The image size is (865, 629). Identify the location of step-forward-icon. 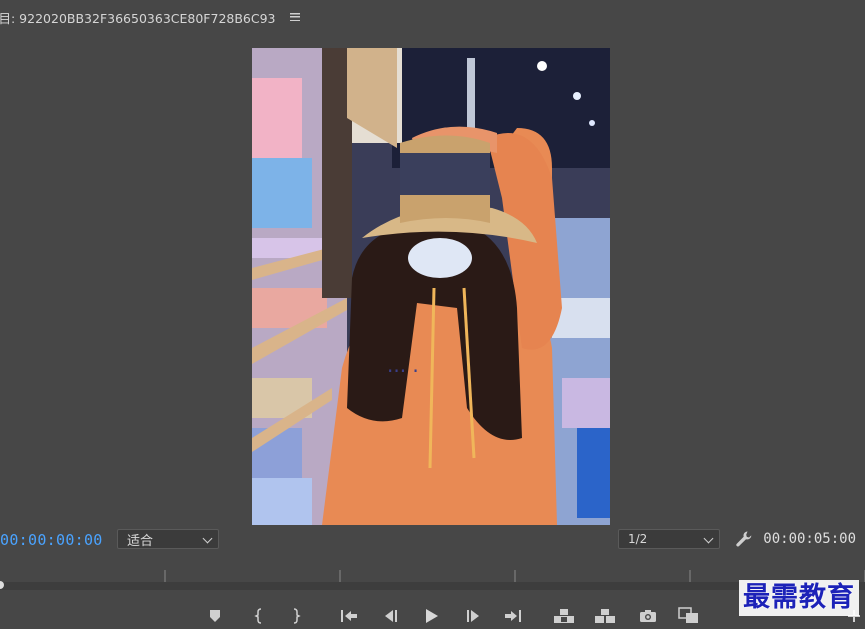
(473, 616).